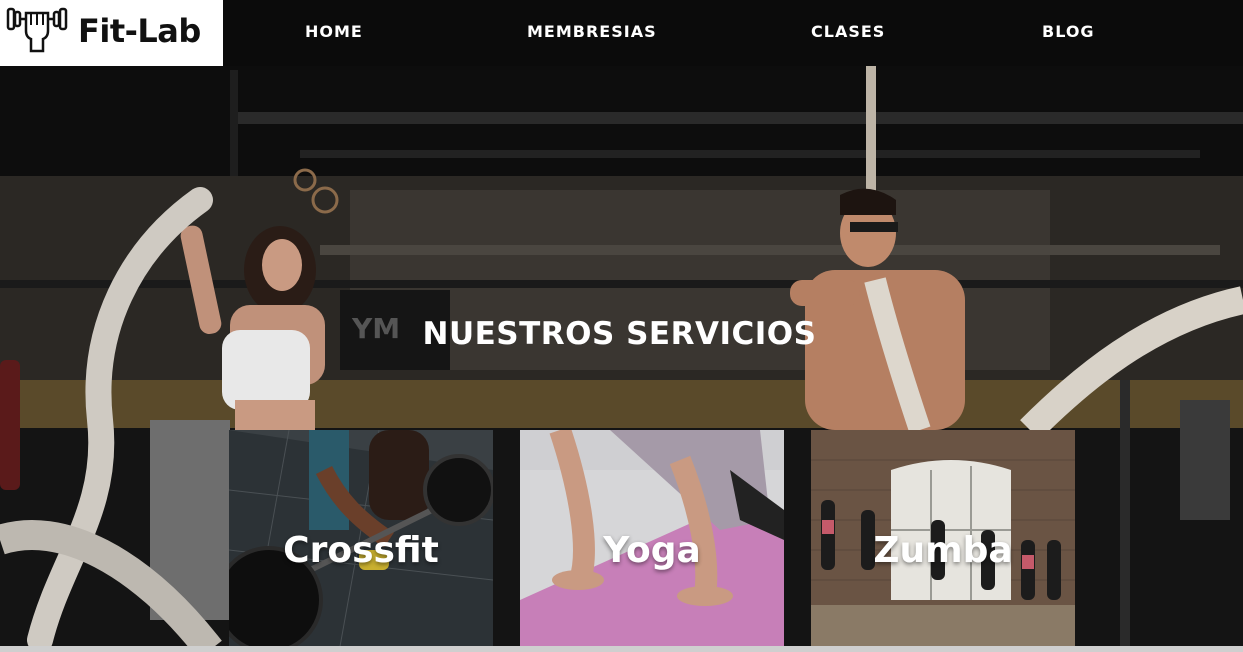 The width and height of the screenshot is (1243, 652). What do you see at coordinates (361, 550) in the screenshot?
I see `service-label-crossfit: Crossfit` at bounding box center [361, 550].